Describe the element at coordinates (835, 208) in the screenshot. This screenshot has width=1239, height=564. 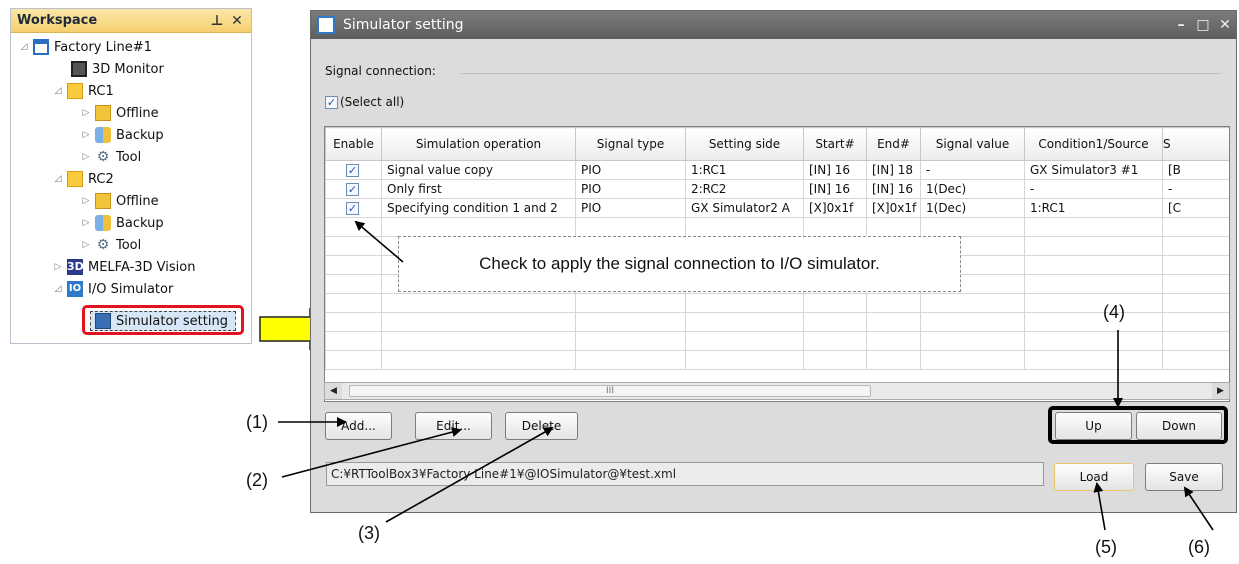
I see `cell-start: [X]0x1f` at that location.